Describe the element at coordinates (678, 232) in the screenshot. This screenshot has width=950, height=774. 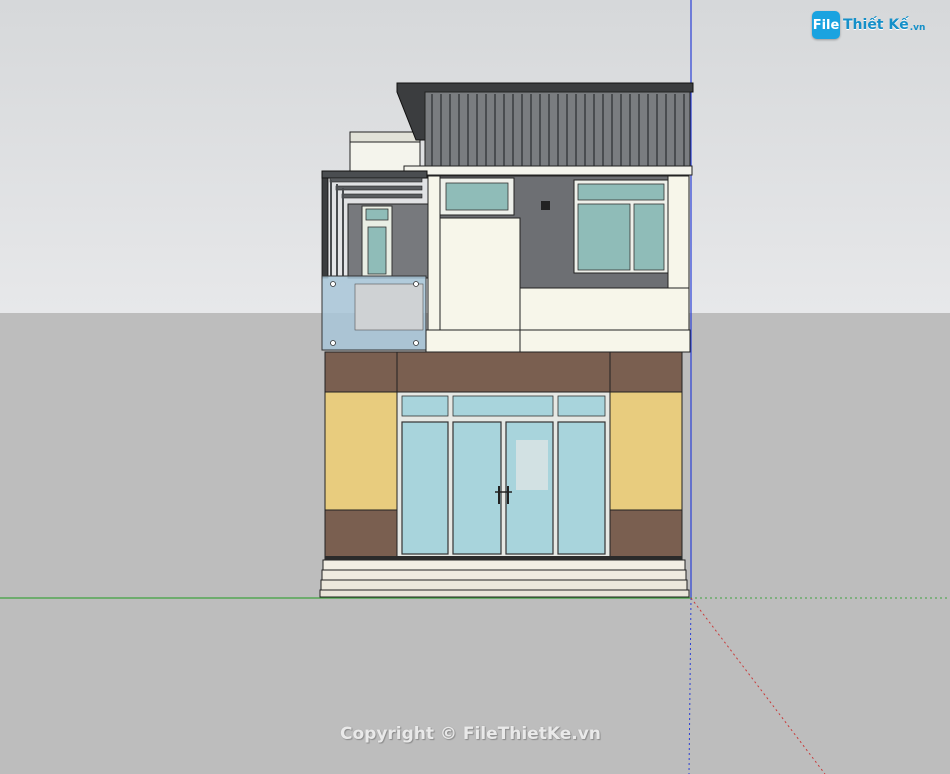
I see `upper-right-side-wall` at that location.